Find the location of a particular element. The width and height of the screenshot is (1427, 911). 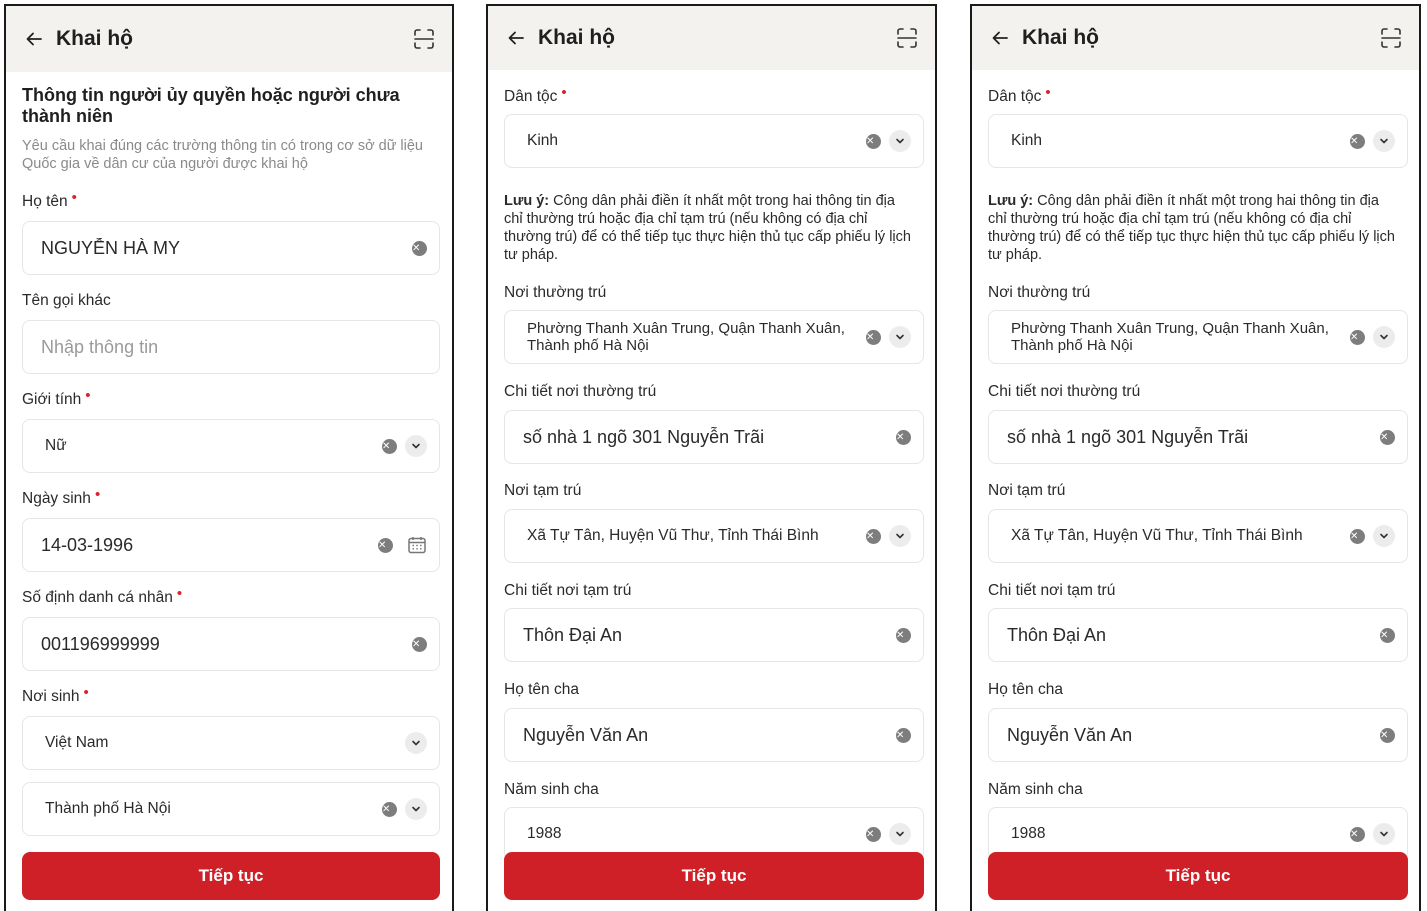

label-ten-goi-khac: Tên gọi khác is located at coordinates (66, 300).